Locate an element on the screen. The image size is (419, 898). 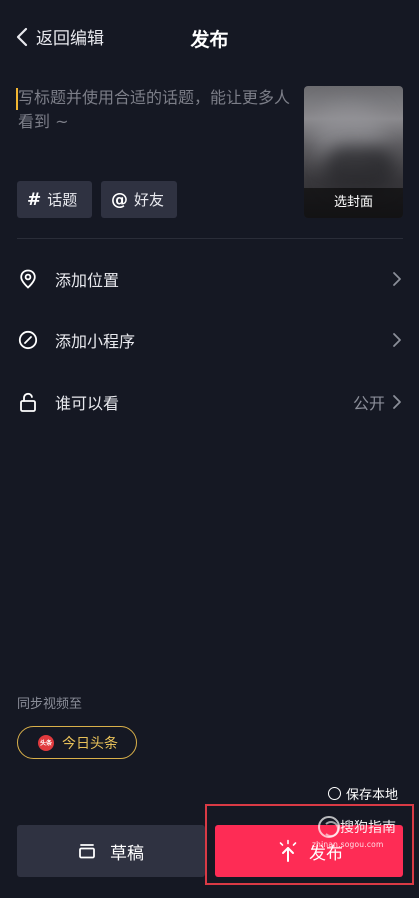
publish-label: 发布 is located at coordinates (326, 853).